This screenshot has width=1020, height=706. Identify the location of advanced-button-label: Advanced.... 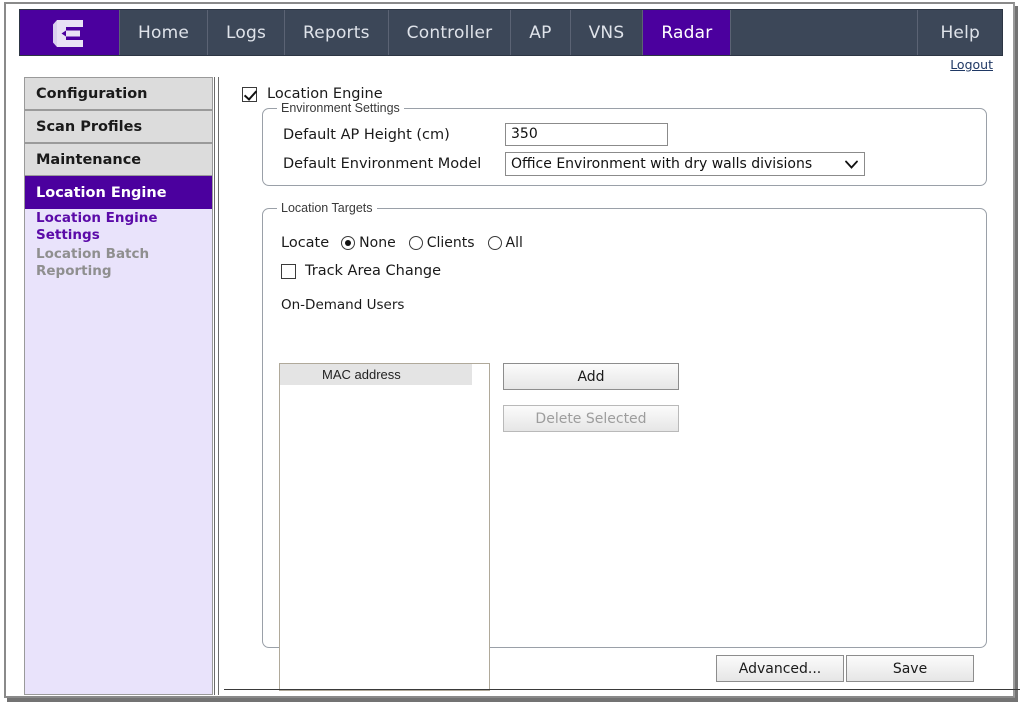
(780, 668).